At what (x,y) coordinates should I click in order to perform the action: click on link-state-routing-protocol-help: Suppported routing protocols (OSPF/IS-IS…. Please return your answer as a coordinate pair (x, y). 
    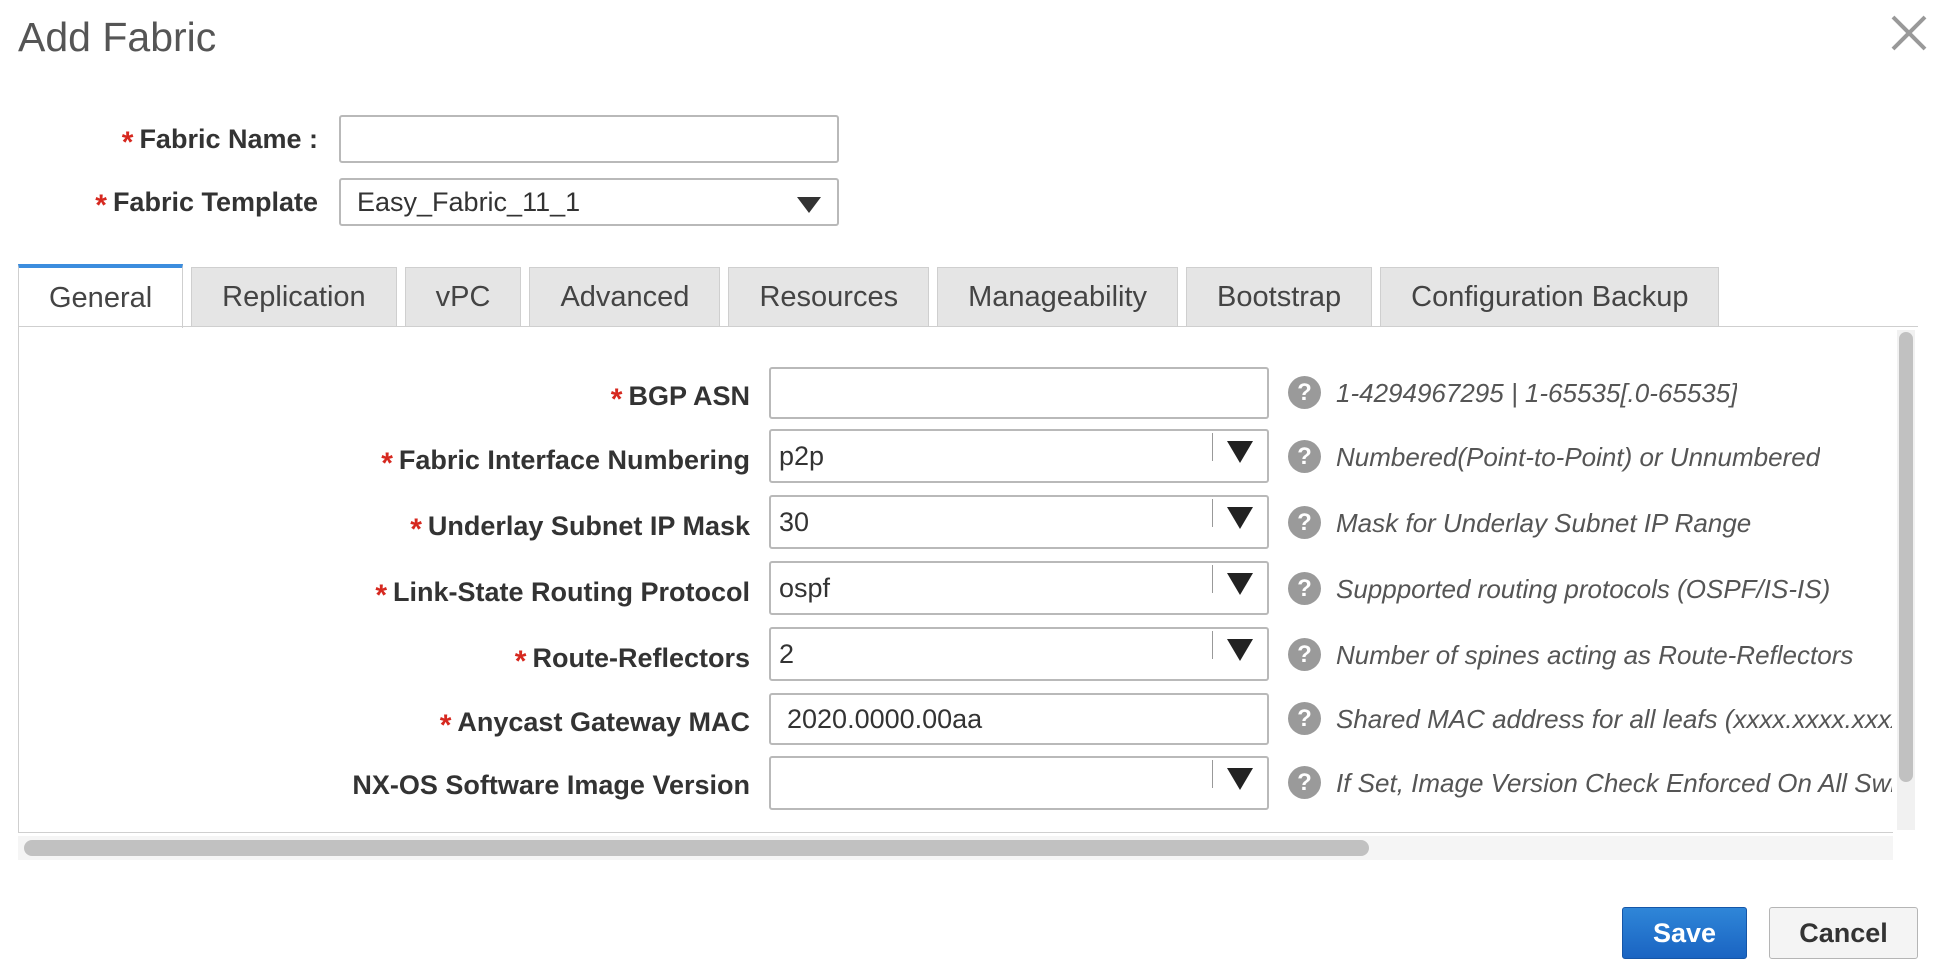
    Looking at the image, I should click on (1583, 589).